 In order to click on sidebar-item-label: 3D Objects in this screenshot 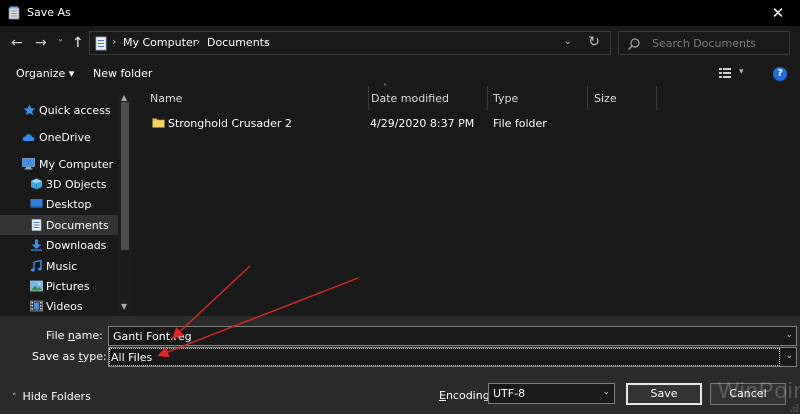, I will do `click(76, 184)`.